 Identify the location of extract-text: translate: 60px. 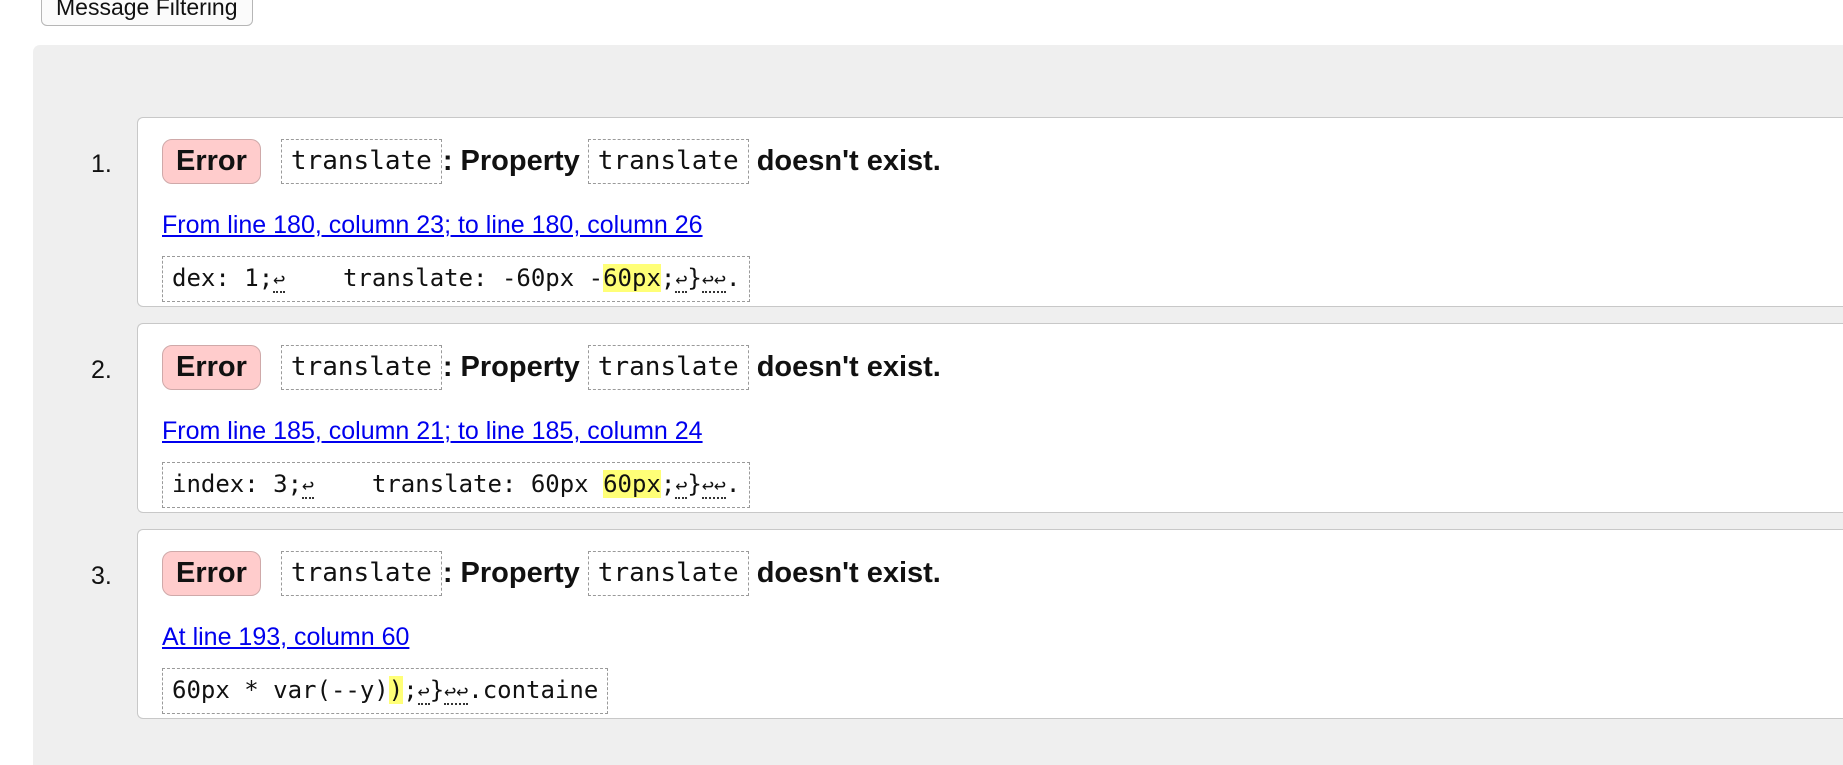
(459, 484).